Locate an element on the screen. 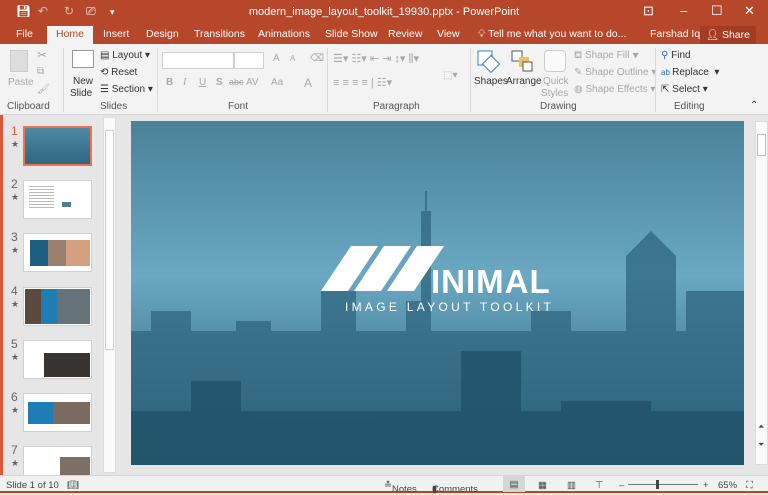 The image size is (768, 495). fit-to-window-icon: ⛶ is located at coordinates (749, 485).